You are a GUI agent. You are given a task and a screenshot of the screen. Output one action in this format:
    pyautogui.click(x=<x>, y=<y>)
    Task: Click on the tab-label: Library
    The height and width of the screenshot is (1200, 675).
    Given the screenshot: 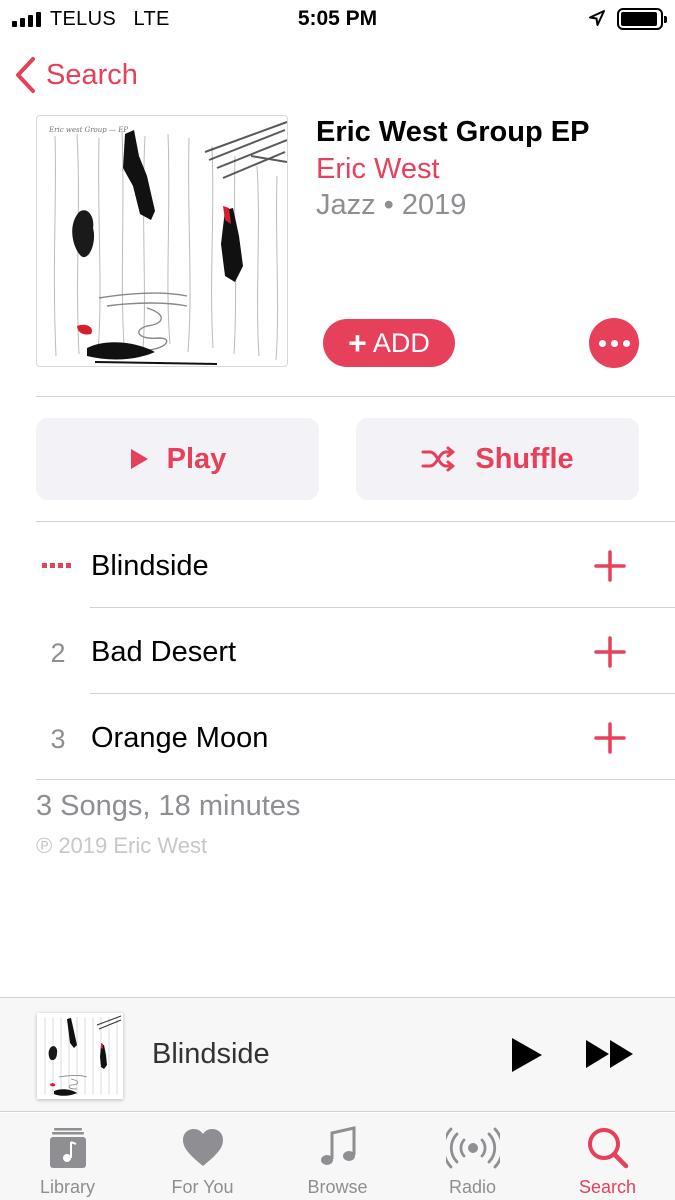 What is the action you would take?
    pyautogui.click(x=67, y=1187)
    